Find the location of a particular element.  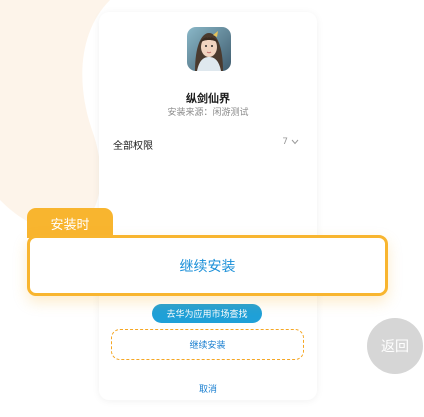

permissions-toggle: 7 is located at coordinates (290, 142).